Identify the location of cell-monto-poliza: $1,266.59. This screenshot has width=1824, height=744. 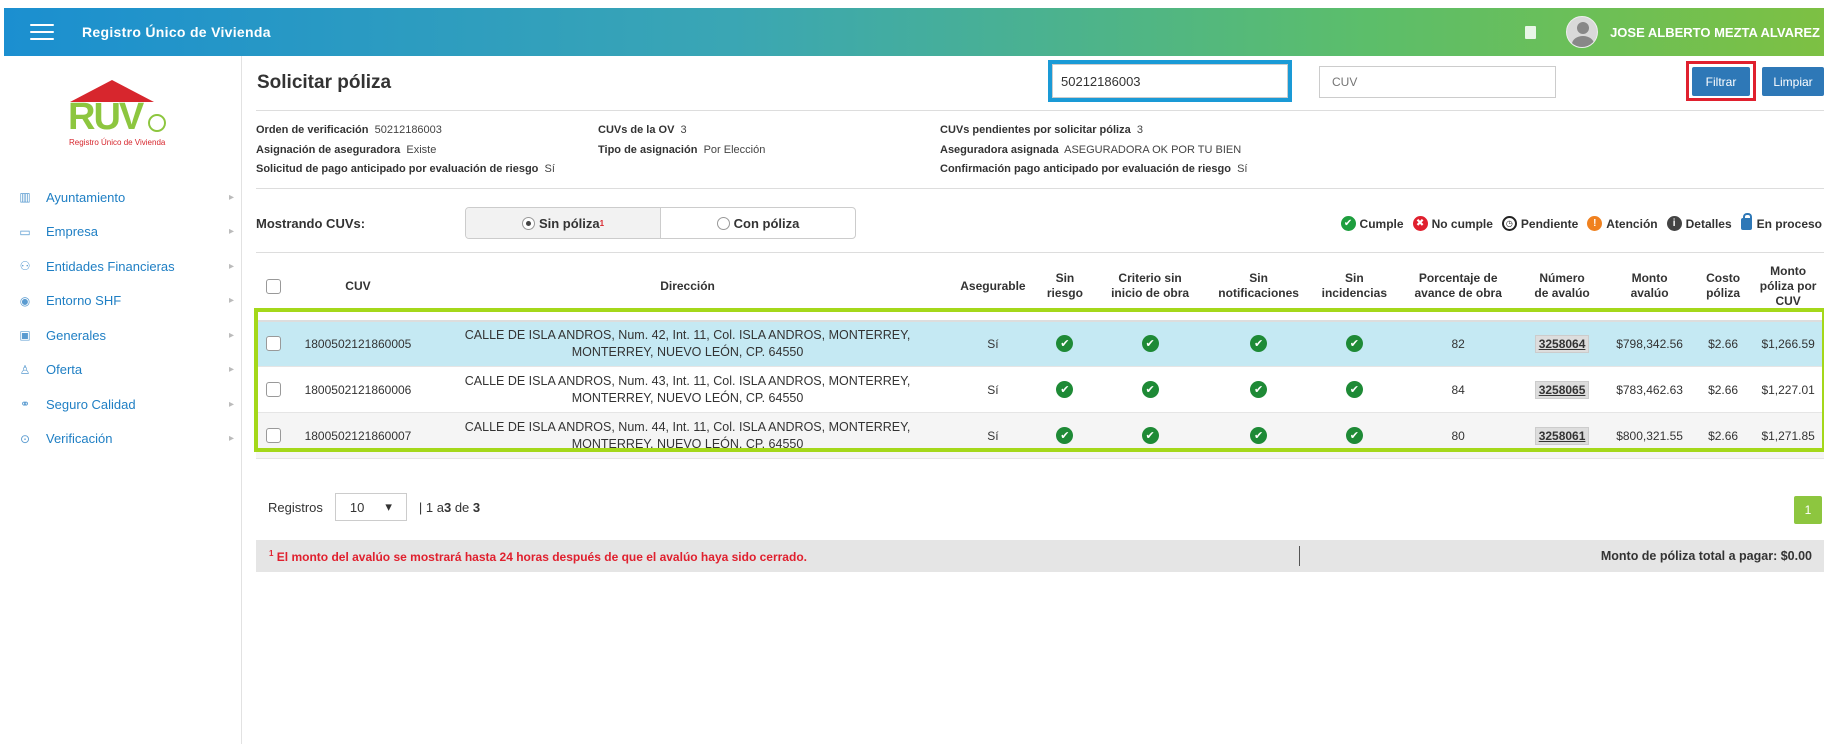
(1788, 343).